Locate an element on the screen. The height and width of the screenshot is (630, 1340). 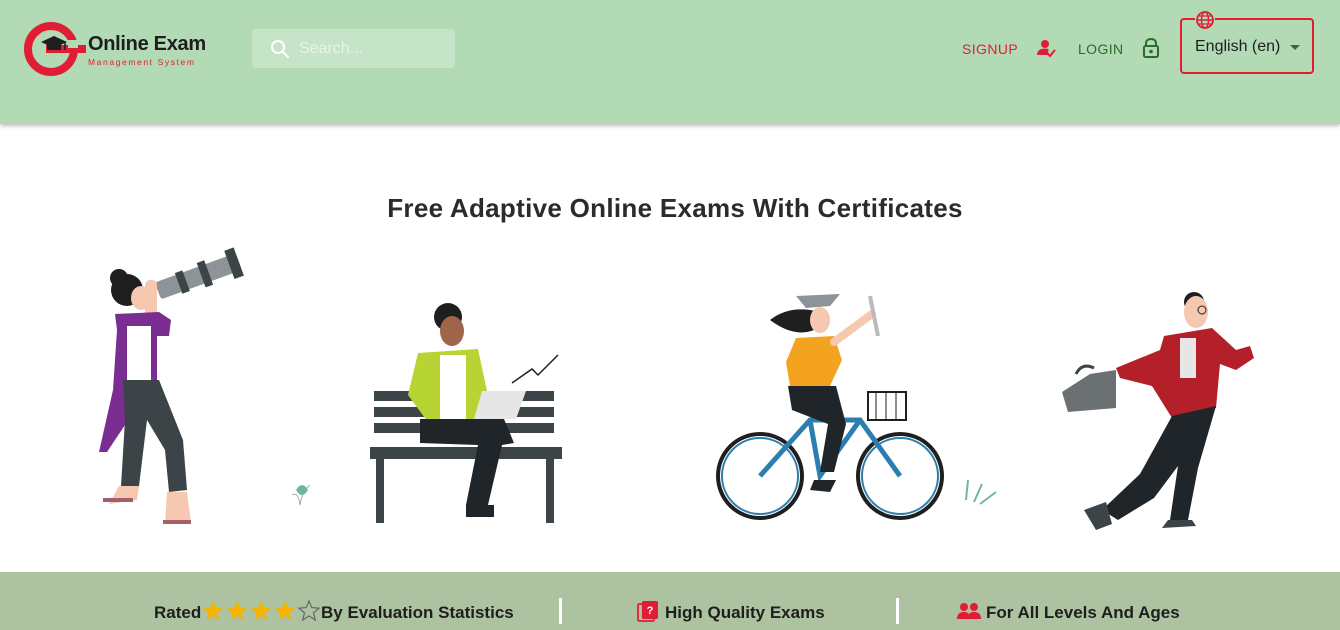
logo-title: Online Exam is located at coordinates (147, 44).